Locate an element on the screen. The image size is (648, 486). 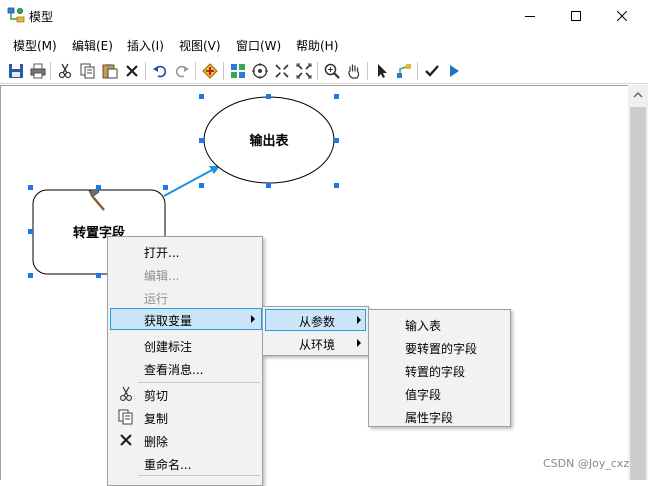
menu-bar: 模型(M) 编辑(E) 插入(I) 视图(V) 窗口(W) 帮助(H) is located at coordinates (324, 45).